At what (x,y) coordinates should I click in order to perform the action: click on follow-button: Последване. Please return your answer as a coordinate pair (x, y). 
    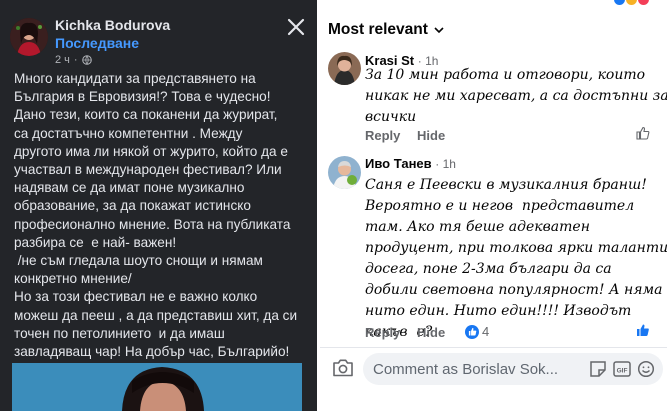
    Looking at the image, I should click on (97, 43).